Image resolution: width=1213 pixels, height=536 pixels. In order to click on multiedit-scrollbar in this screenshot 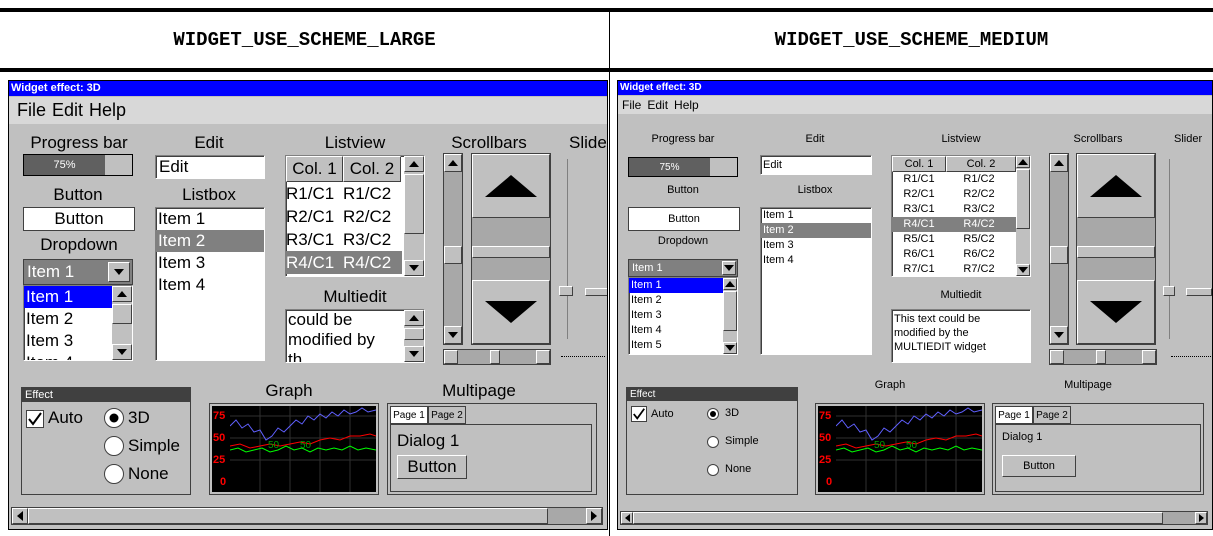, I will do `click(414, 336)`.